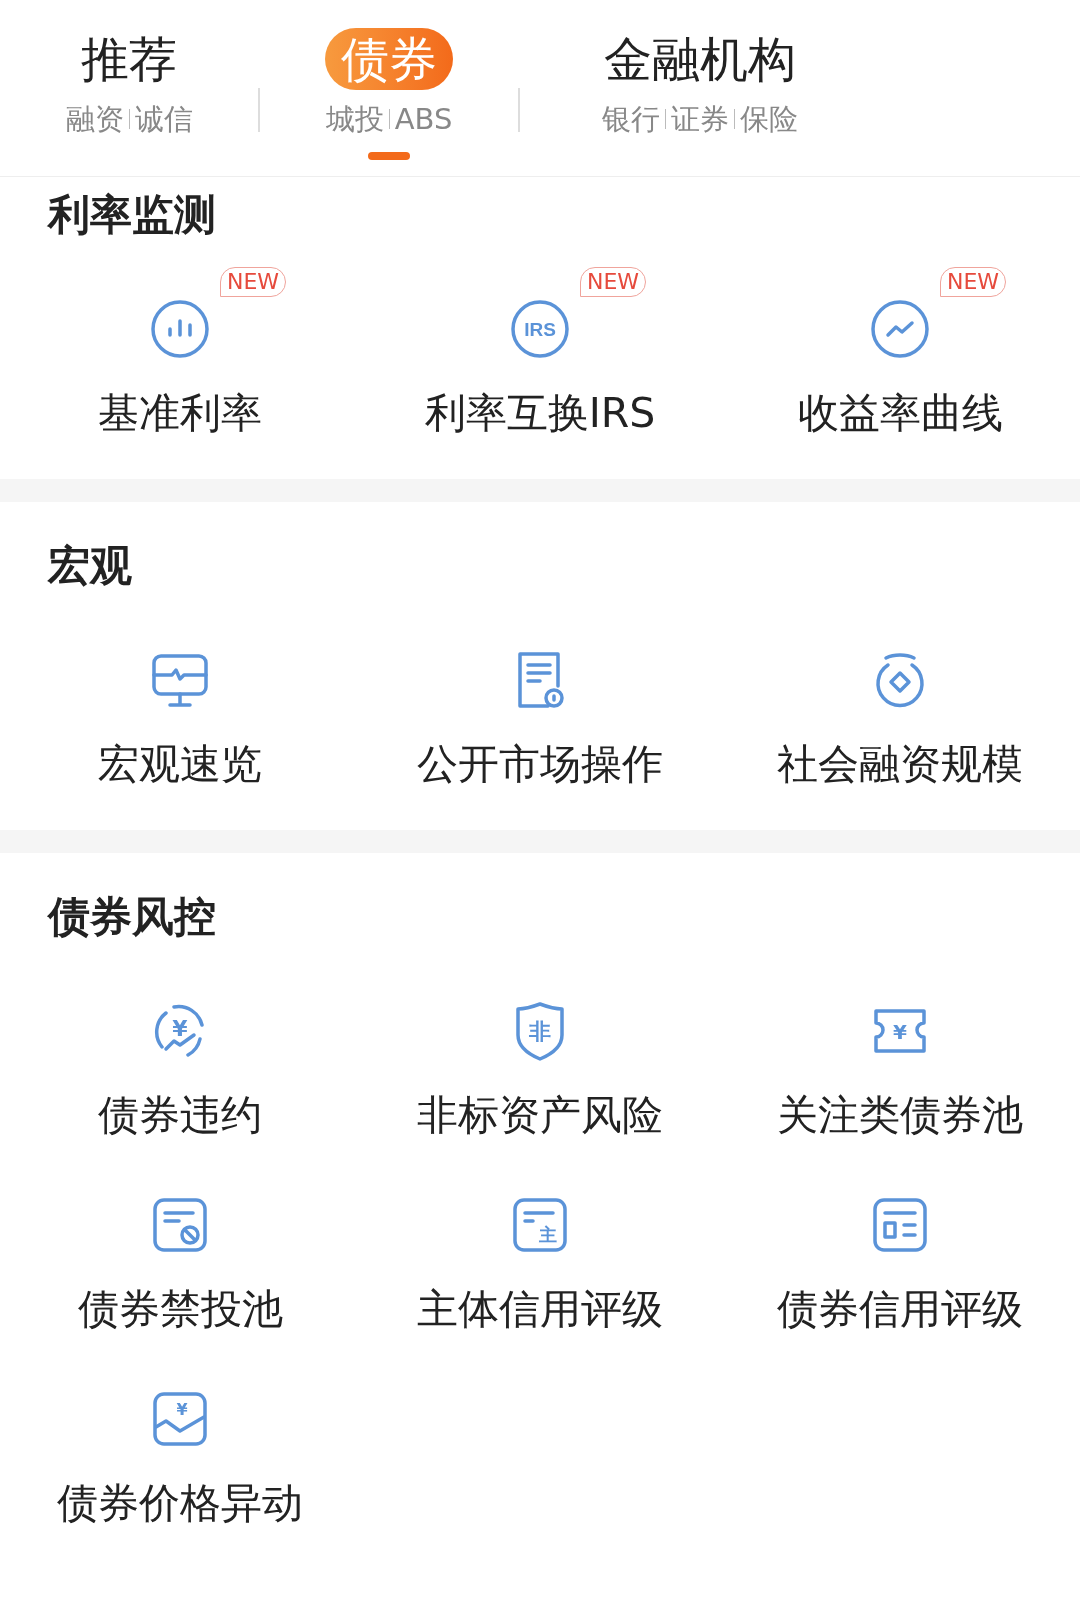 The width and height of the screenshot is (1080, 1610). I want to click on tab-subtitle: 银行, so click(631, 119).